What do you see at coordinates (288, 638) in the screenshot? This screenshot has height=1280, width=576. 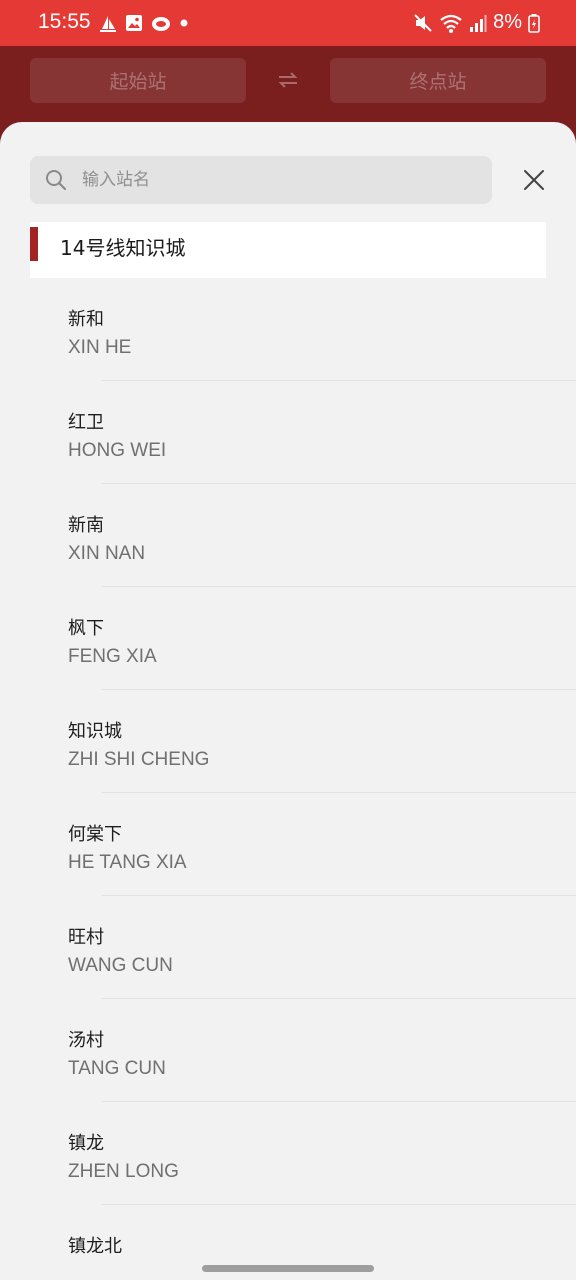 I see `list-item: 枫下 FENG XIA` at bounding box center [288, 638].